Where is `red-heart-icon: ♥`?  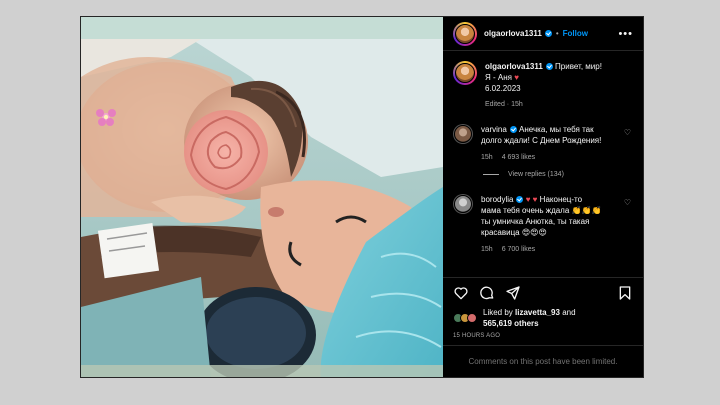 red-heart-icon: ♥ is located at coordinates (516, 77).